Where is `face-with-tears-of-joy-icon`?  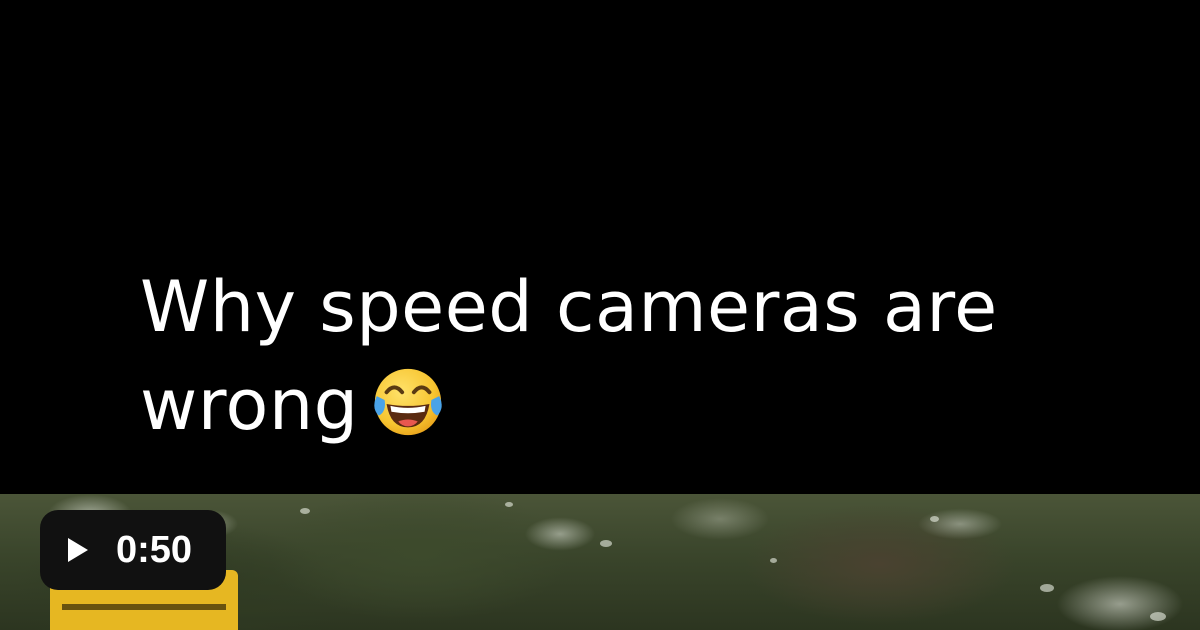 face-with-tears-of-joy-icon is located at coordinates (407, 402).